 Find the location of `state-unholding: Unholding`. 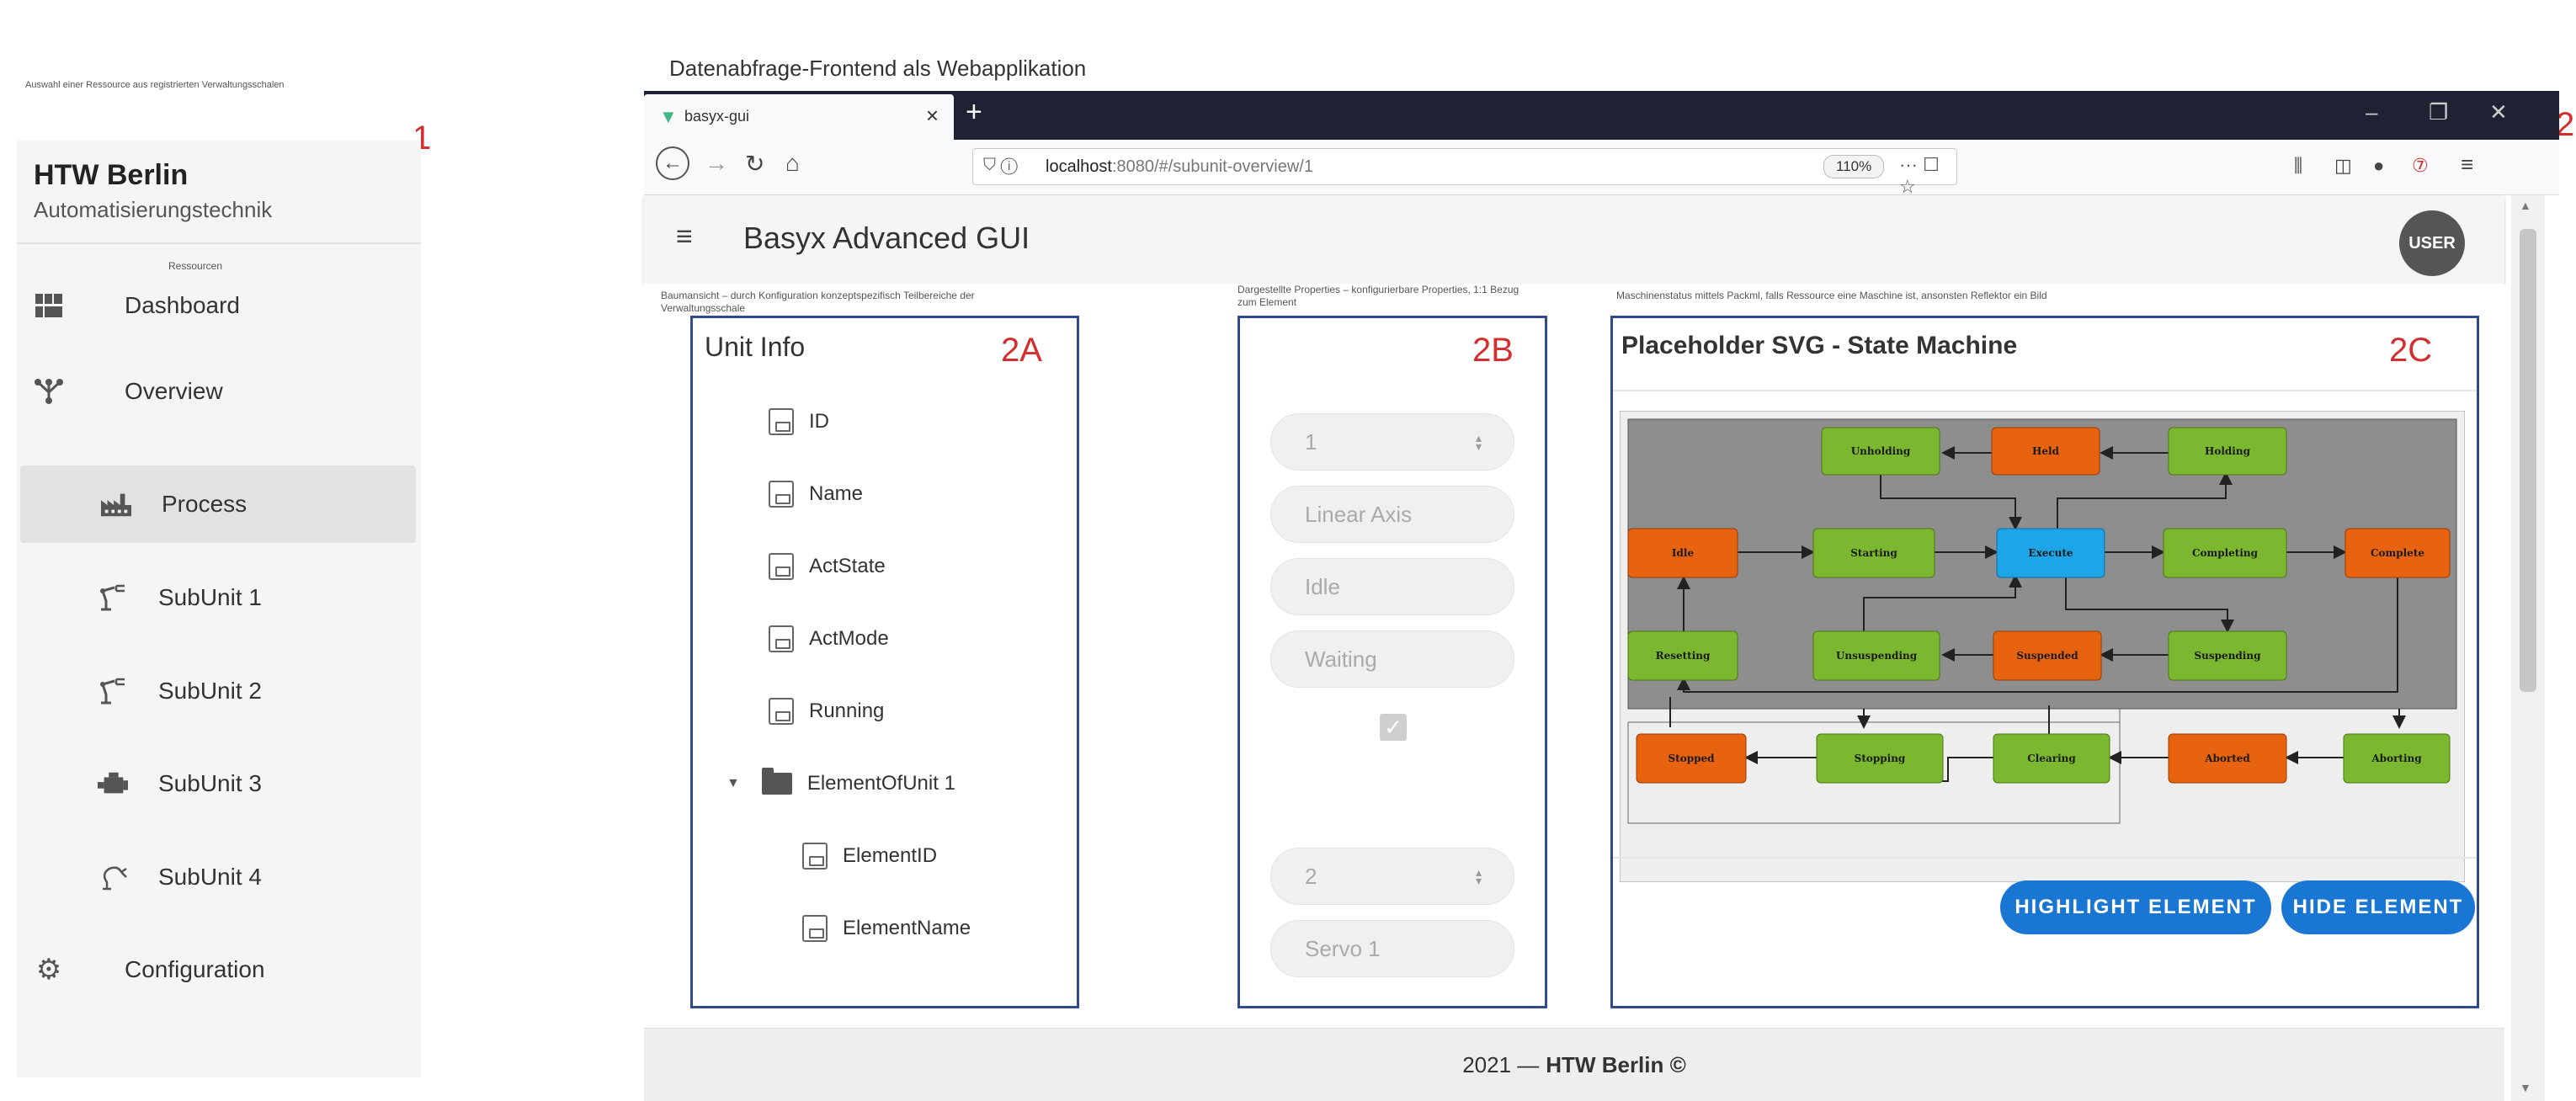

state-unholding: Unholding is located at coordinates (1880, 451).